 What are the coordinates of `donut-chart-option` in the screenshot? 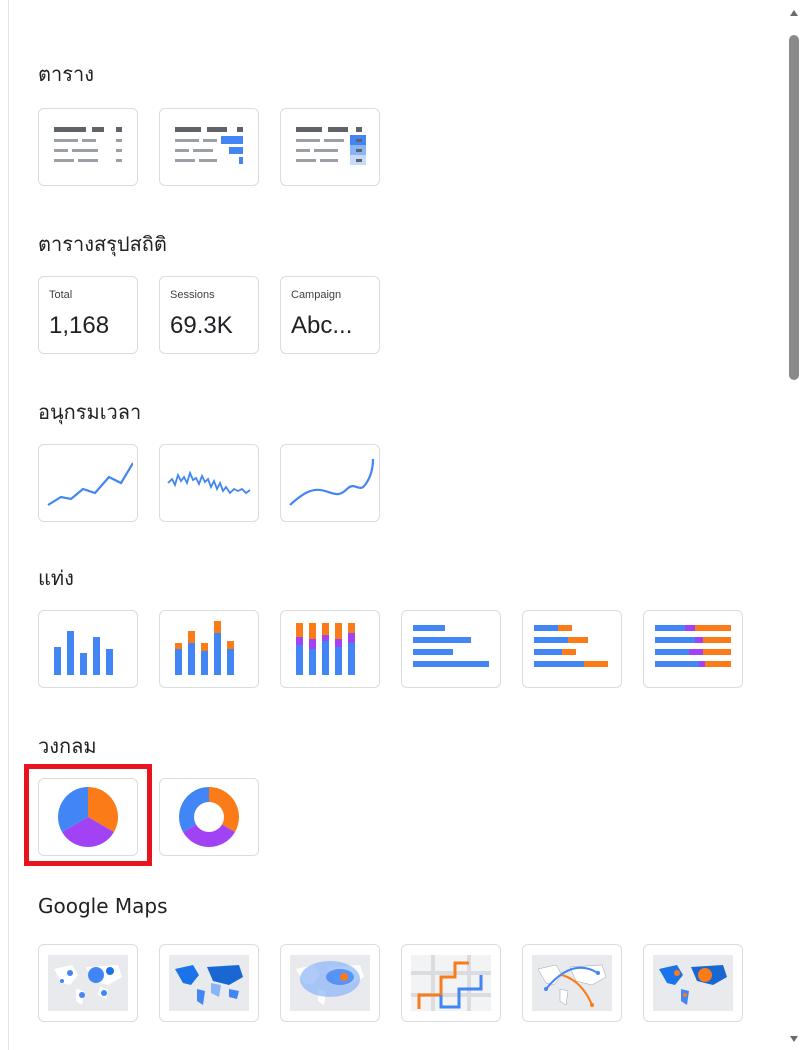 It's located at (209, 817).